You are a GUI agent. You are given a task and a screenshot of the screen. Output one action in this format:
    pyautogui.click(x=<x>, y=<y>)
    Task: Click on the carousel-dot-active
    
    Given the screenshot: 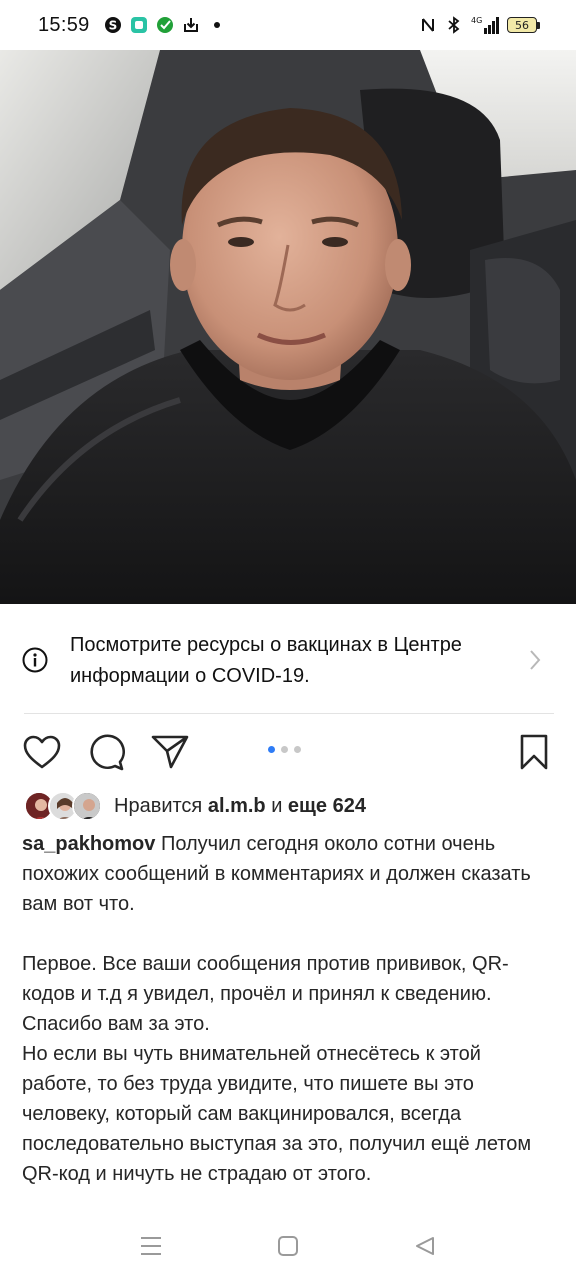 What is the action you would take?
    pyautogui.click(x=271, y=749)
    